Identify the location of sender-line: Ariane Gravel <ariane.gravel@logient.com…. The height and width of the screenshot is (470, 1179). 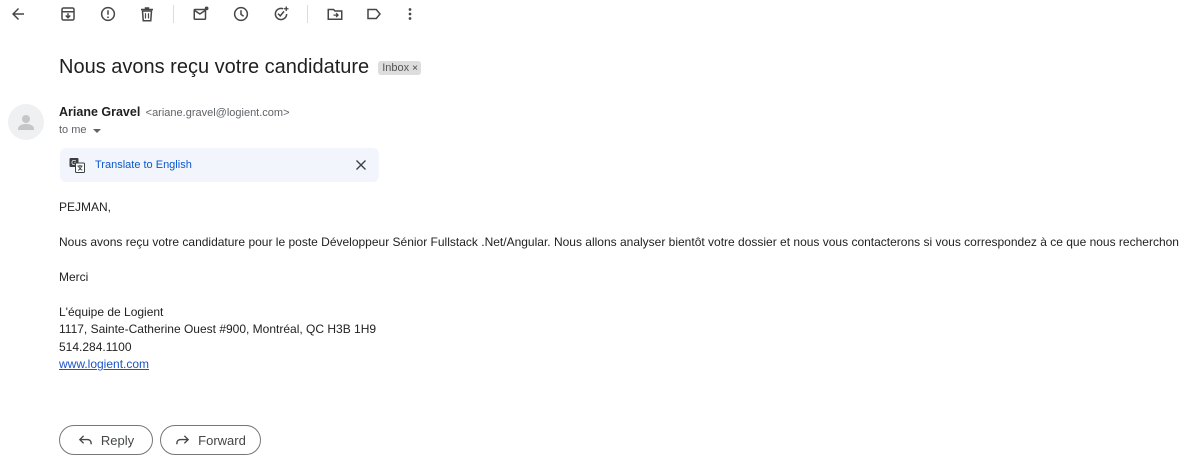
(174, 112).